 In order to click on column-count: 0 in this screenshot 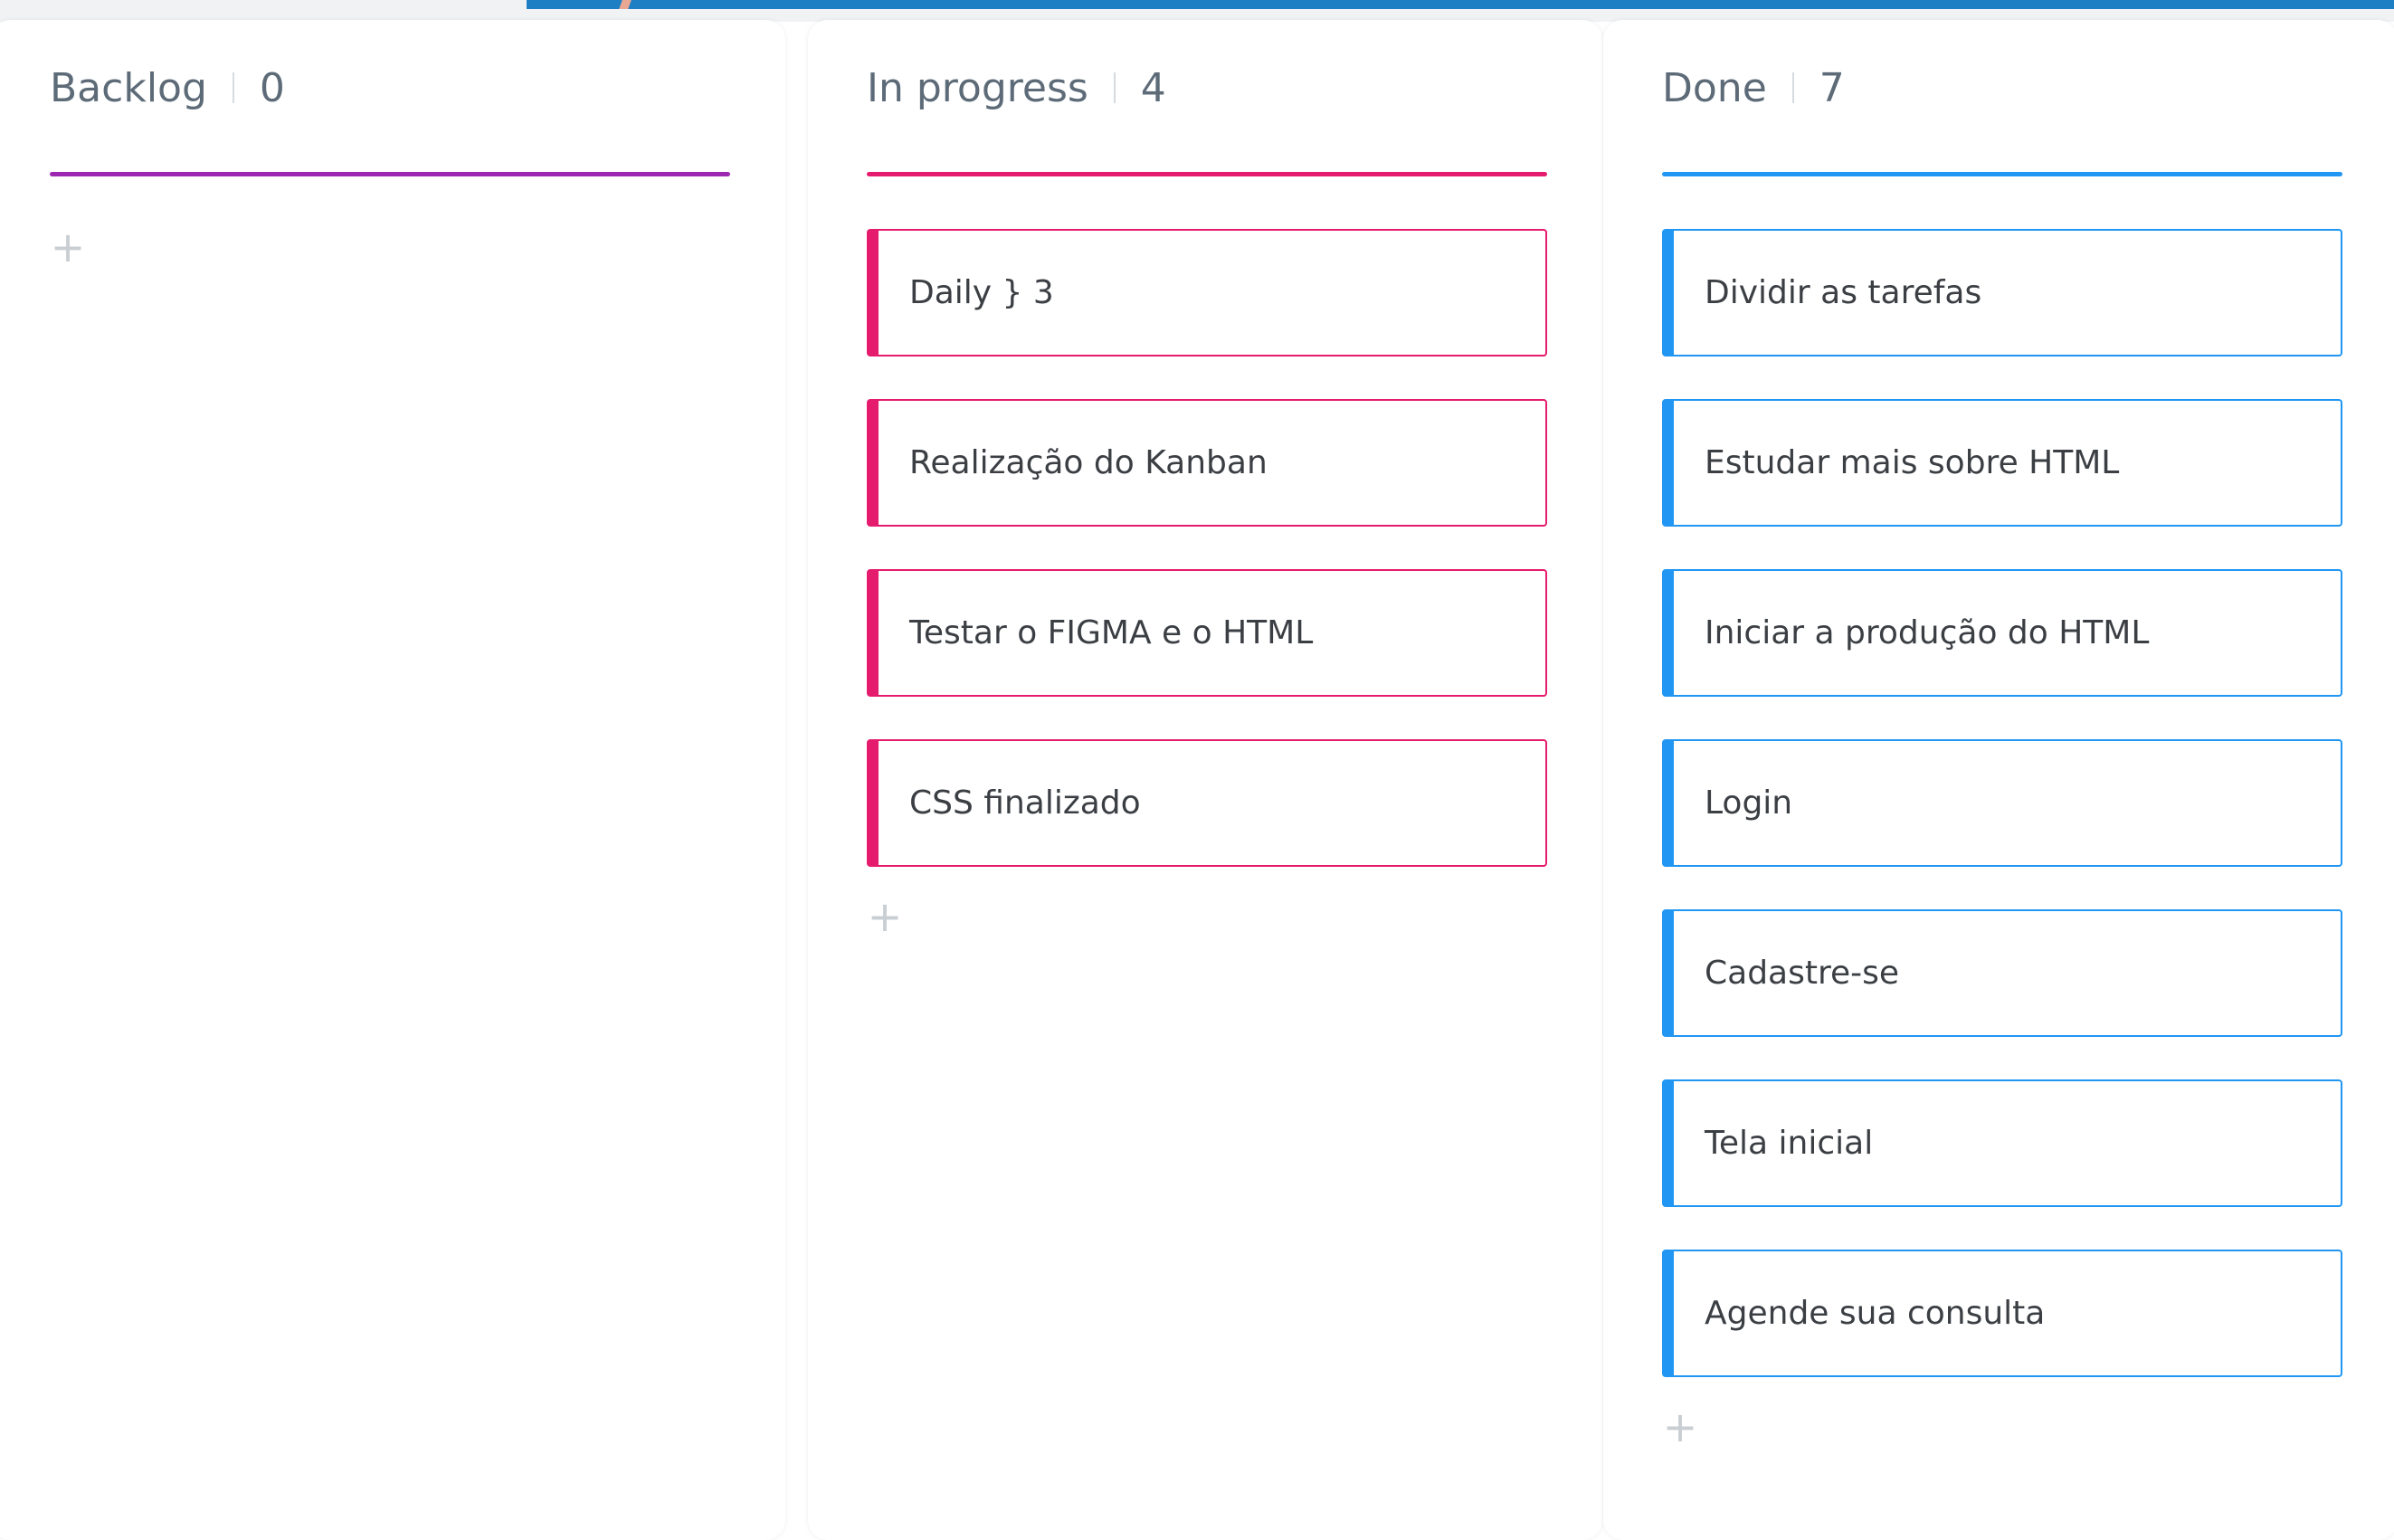, I will do `click(272, 88)`.